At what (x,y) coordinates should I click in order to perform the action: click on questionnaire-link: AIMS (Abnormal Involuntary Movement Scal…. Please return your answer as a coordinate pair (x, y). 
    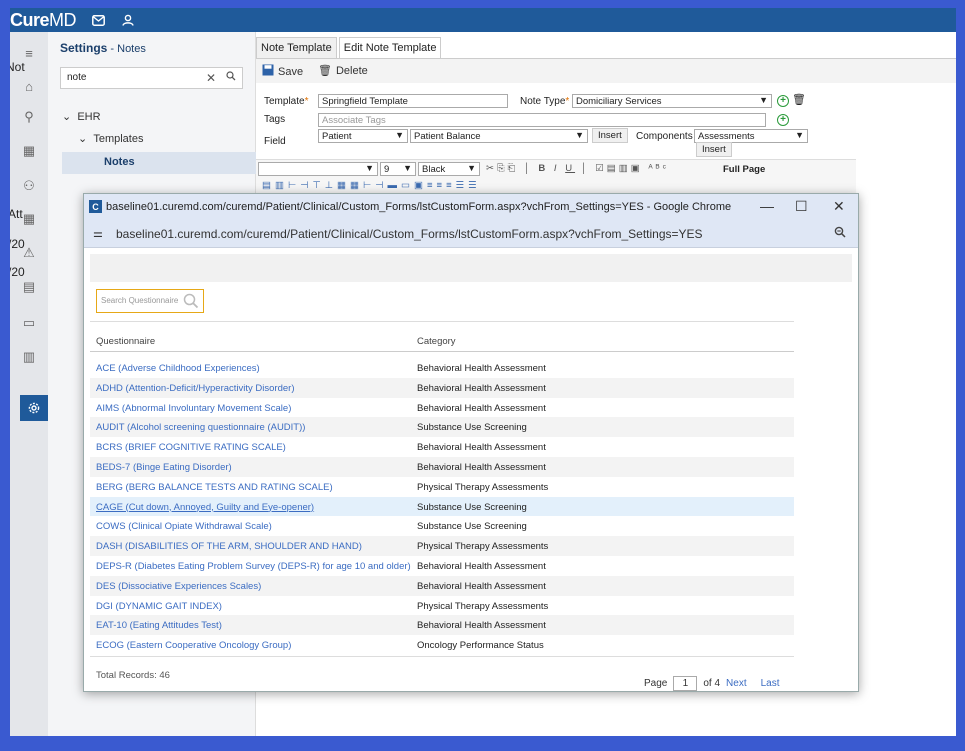
    Looking at the image, I should click on (193, 408).